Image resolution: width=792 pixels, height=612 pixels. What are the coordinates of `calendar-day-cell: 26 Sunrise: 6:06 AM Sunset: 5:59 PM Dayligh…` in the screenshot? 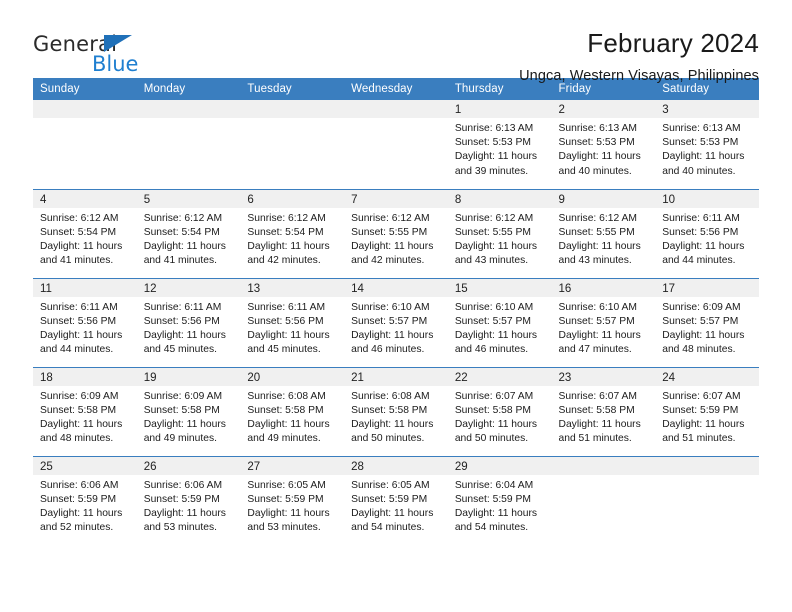 It's located at (188, 500).